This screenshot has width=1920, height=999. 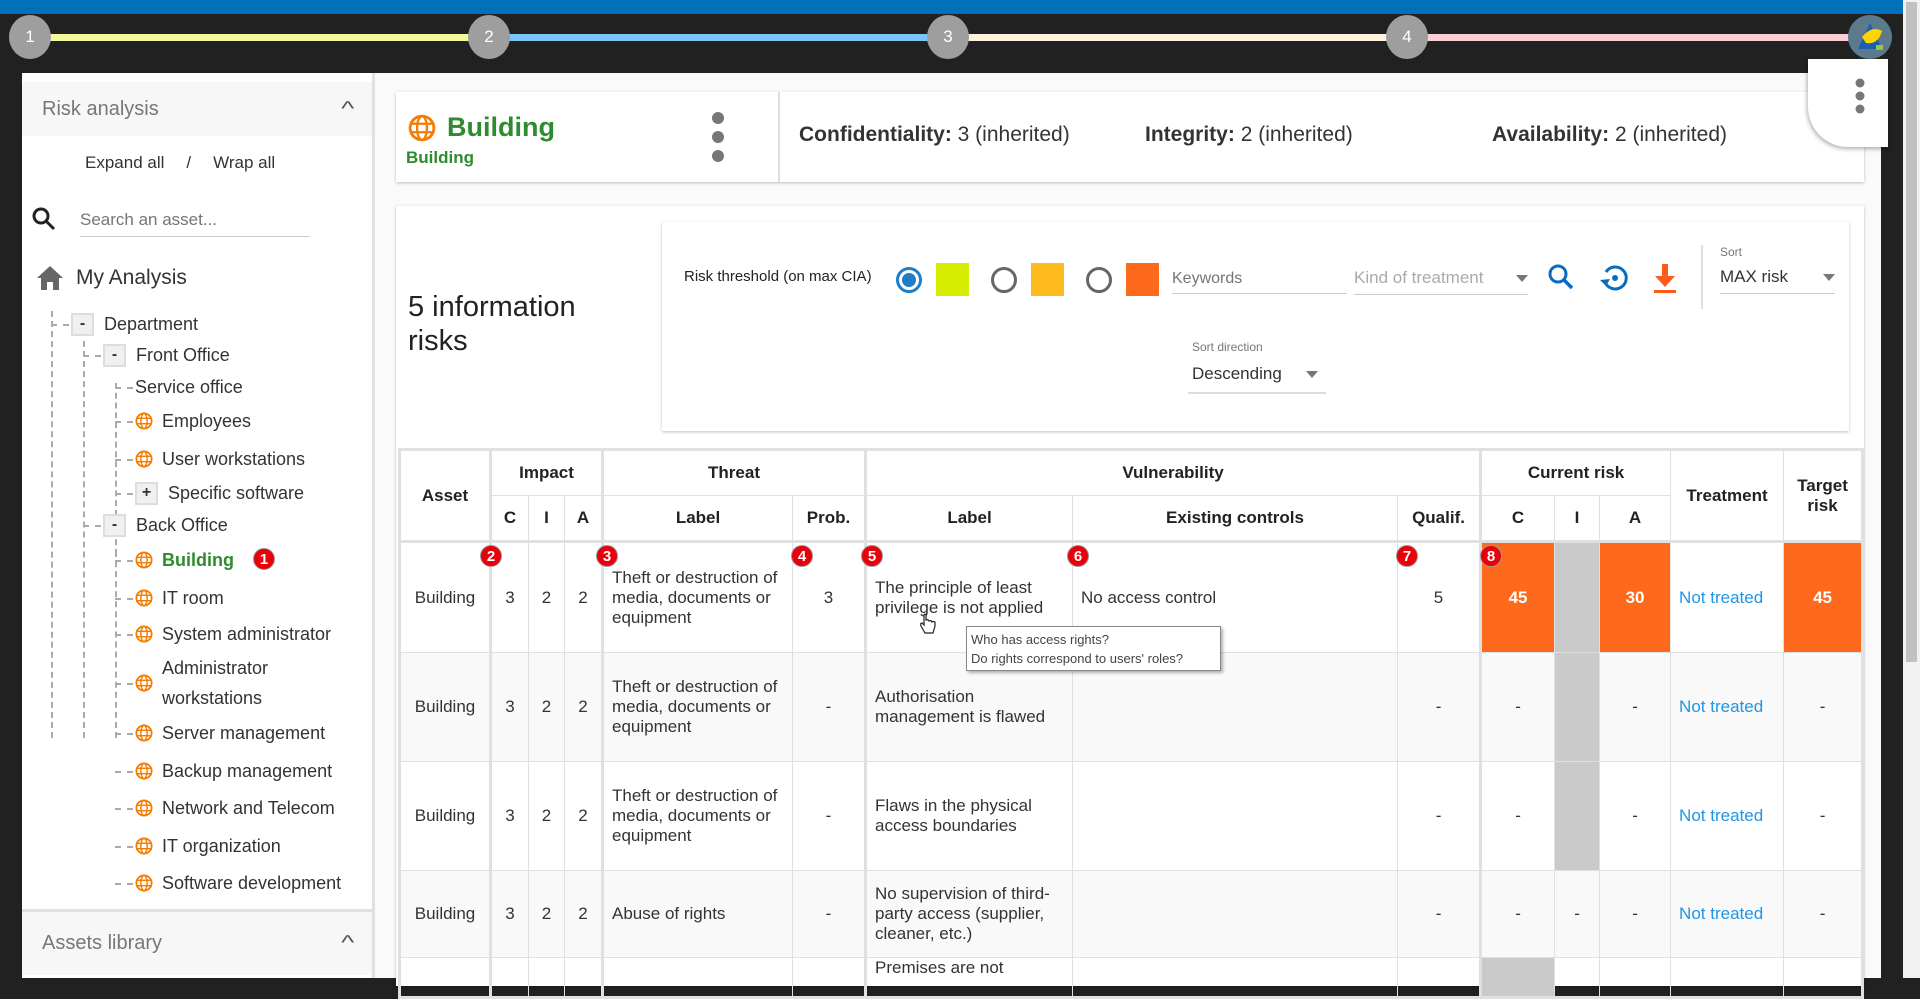 What do you see at coordinates (1257, 379) in the screenshot?
I see `sort-direction-select: Descending` at bounding box center [1257, 379].